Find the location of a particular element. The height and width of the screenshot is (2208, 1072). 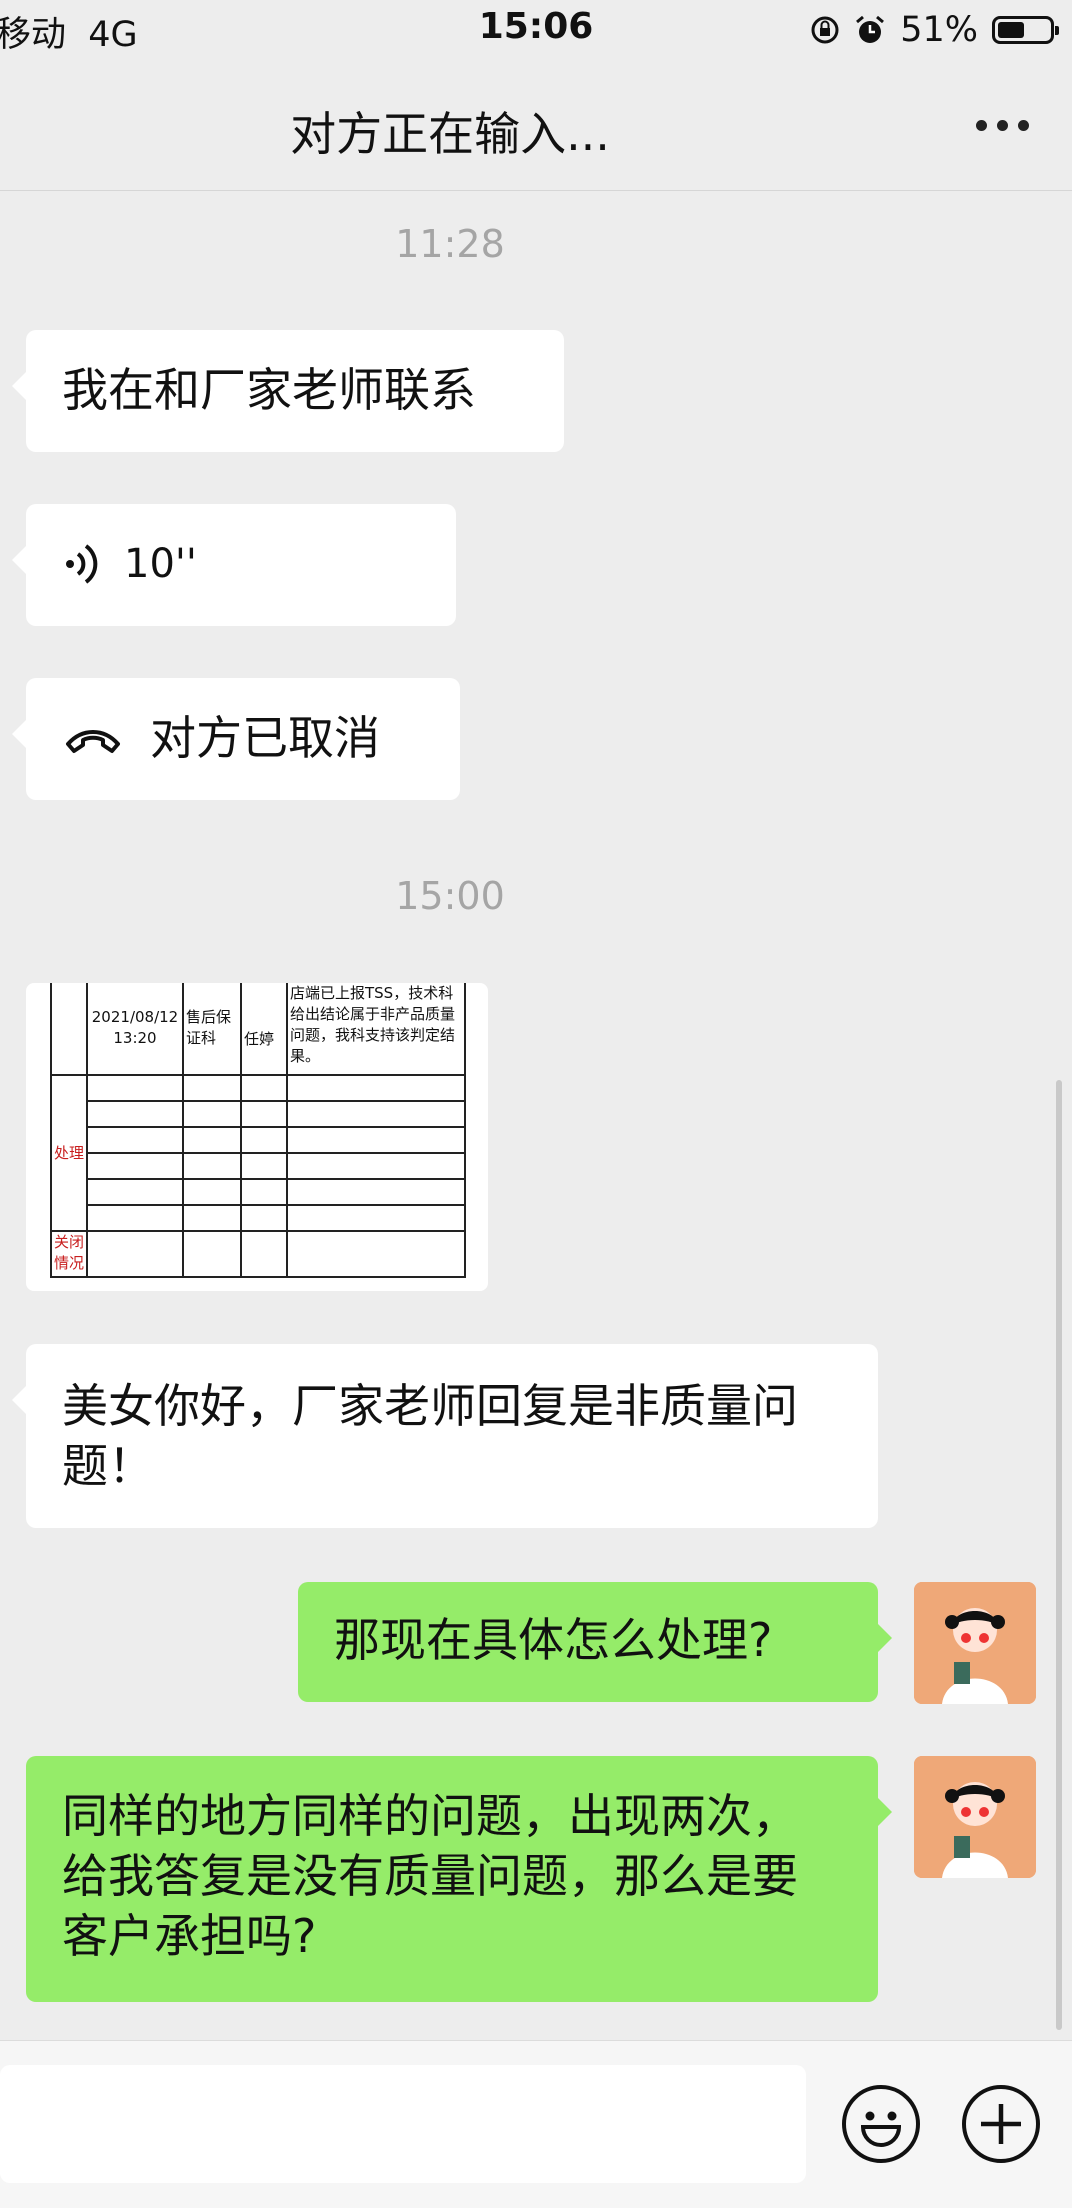

table-time: 13:20 is located at coordinates (135, 1038).